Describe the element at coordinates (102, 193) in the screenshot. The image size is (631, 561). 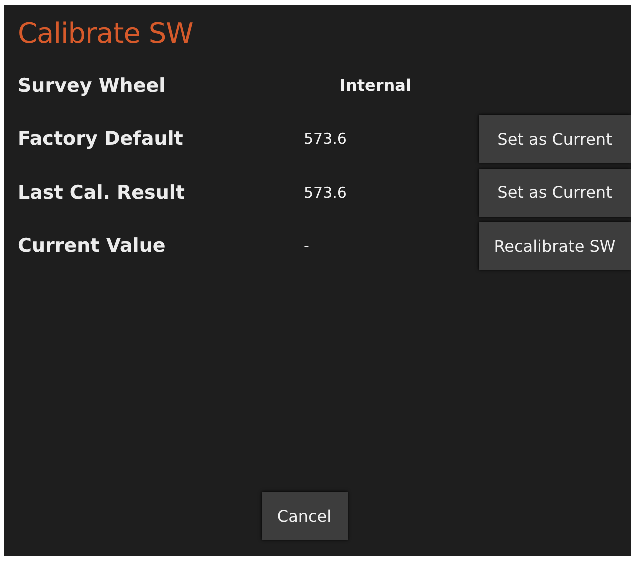
I see `field-label: Last Cal. Result` at that location.